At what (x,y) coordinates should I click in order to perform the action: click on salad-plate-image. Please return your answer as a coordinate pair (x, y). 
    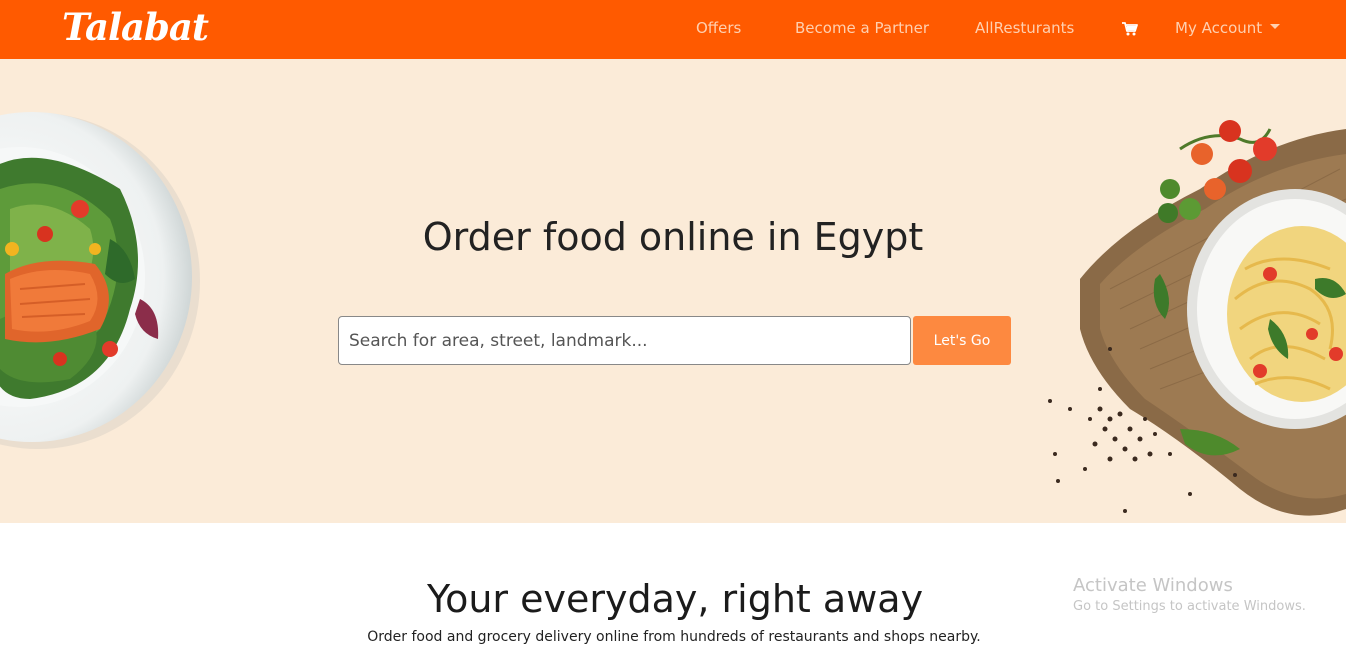
    Looking at the image, I should click on (100, 280).